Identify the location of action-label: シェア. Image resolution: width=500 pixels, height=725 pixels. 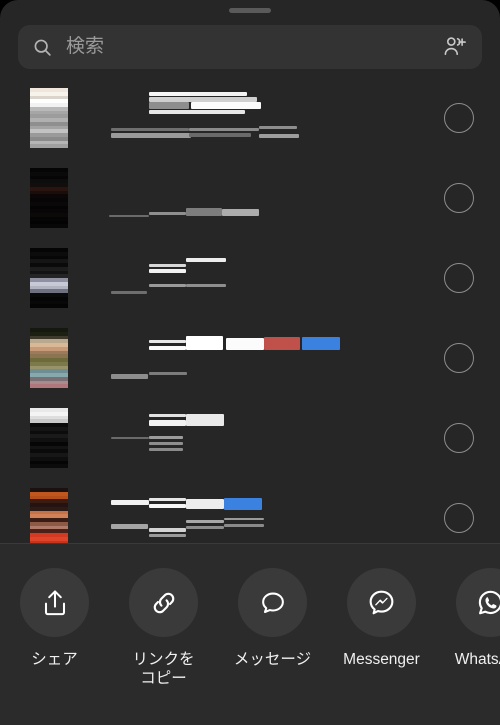
(54, 659).